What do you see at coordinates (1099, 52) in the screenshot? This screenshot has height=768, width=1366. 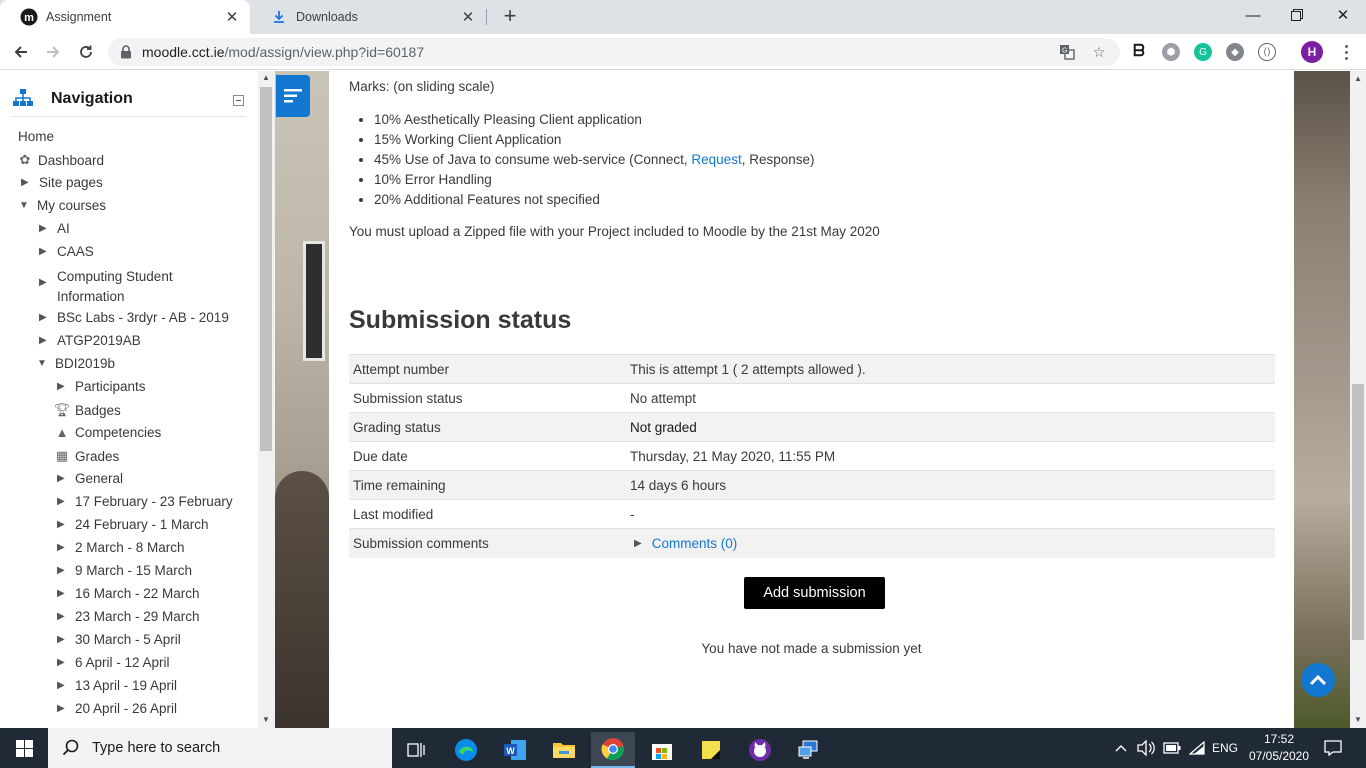 I see `bookmark-star-icon: ☆` at bounding box center [1099, 52].